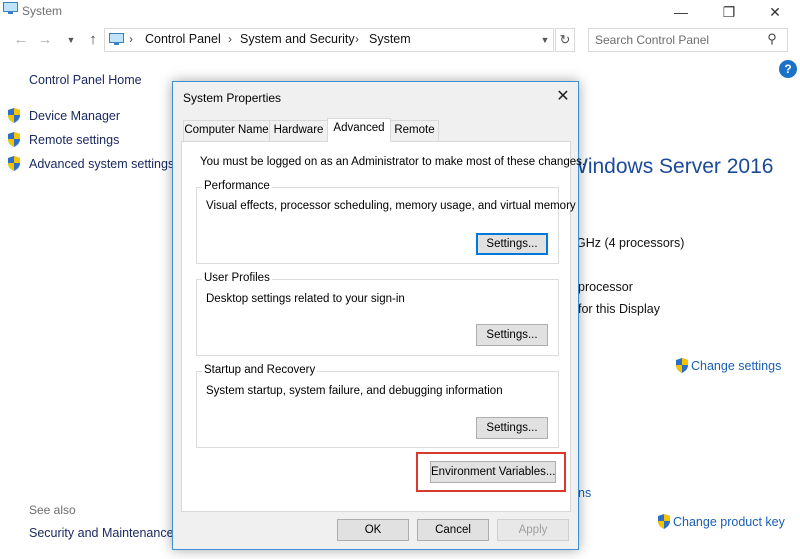  I want to click on cancel-button: Cancel, so click(453, 530).